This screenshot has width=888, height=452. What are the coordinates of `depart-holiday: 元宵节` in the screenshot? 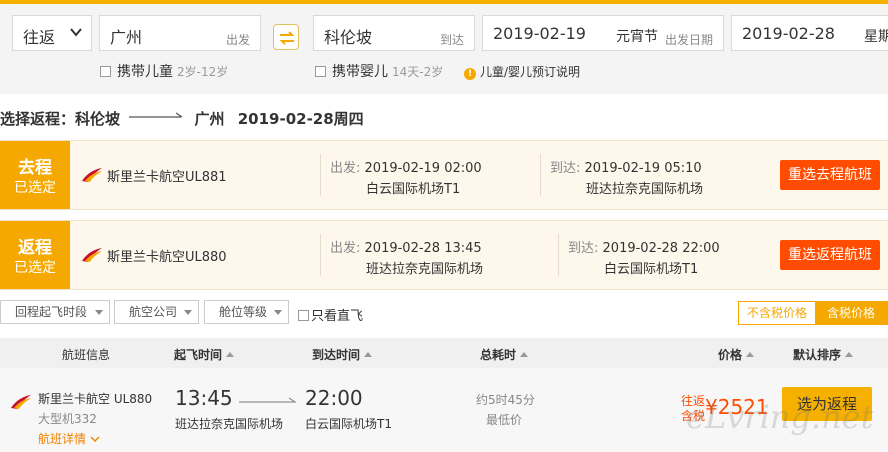 It's located at (637, 37).